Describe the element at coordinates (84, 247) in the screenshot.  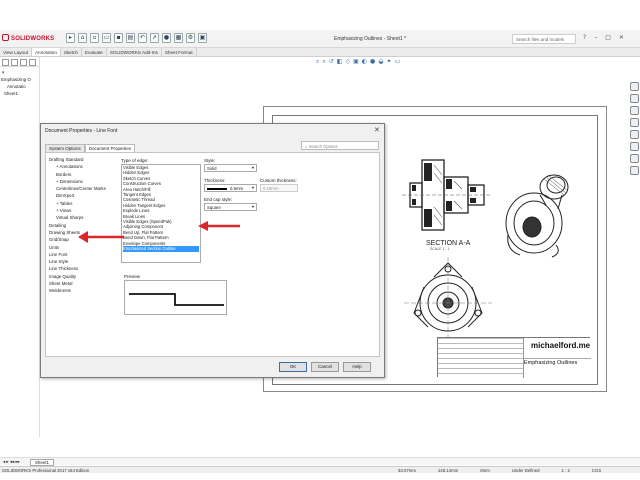
I see `category-item: Units` at that location.